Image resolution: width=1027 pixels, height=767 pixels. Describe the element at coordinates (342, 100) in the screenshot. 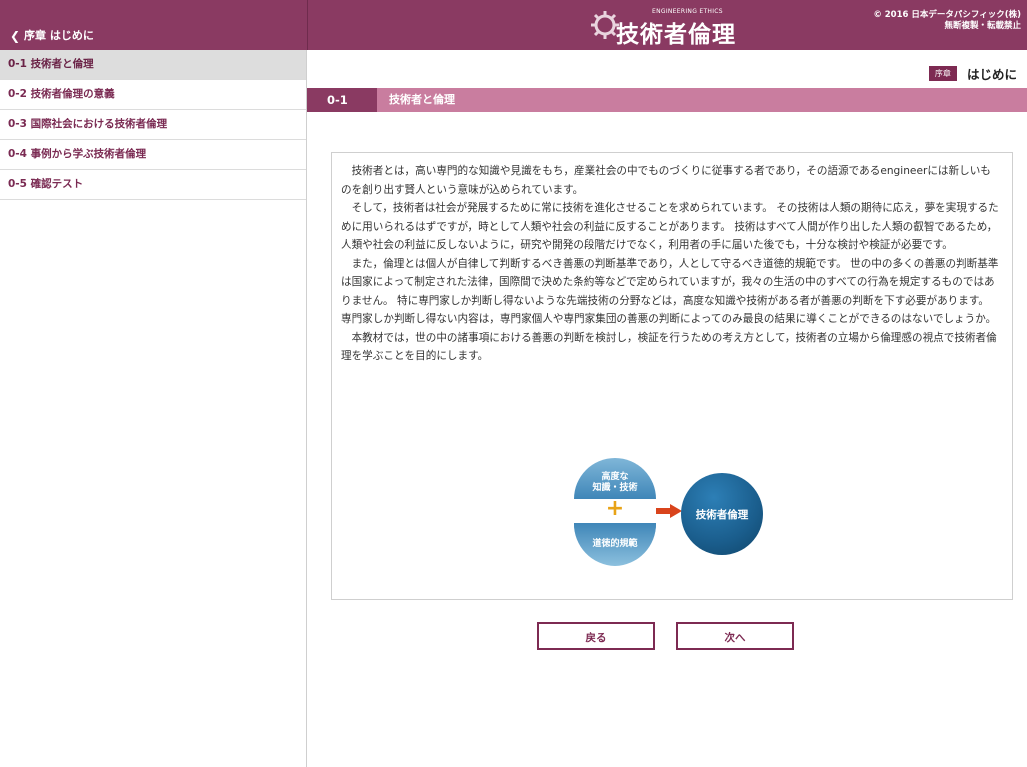

I see `section-number: 0-1` at that location.